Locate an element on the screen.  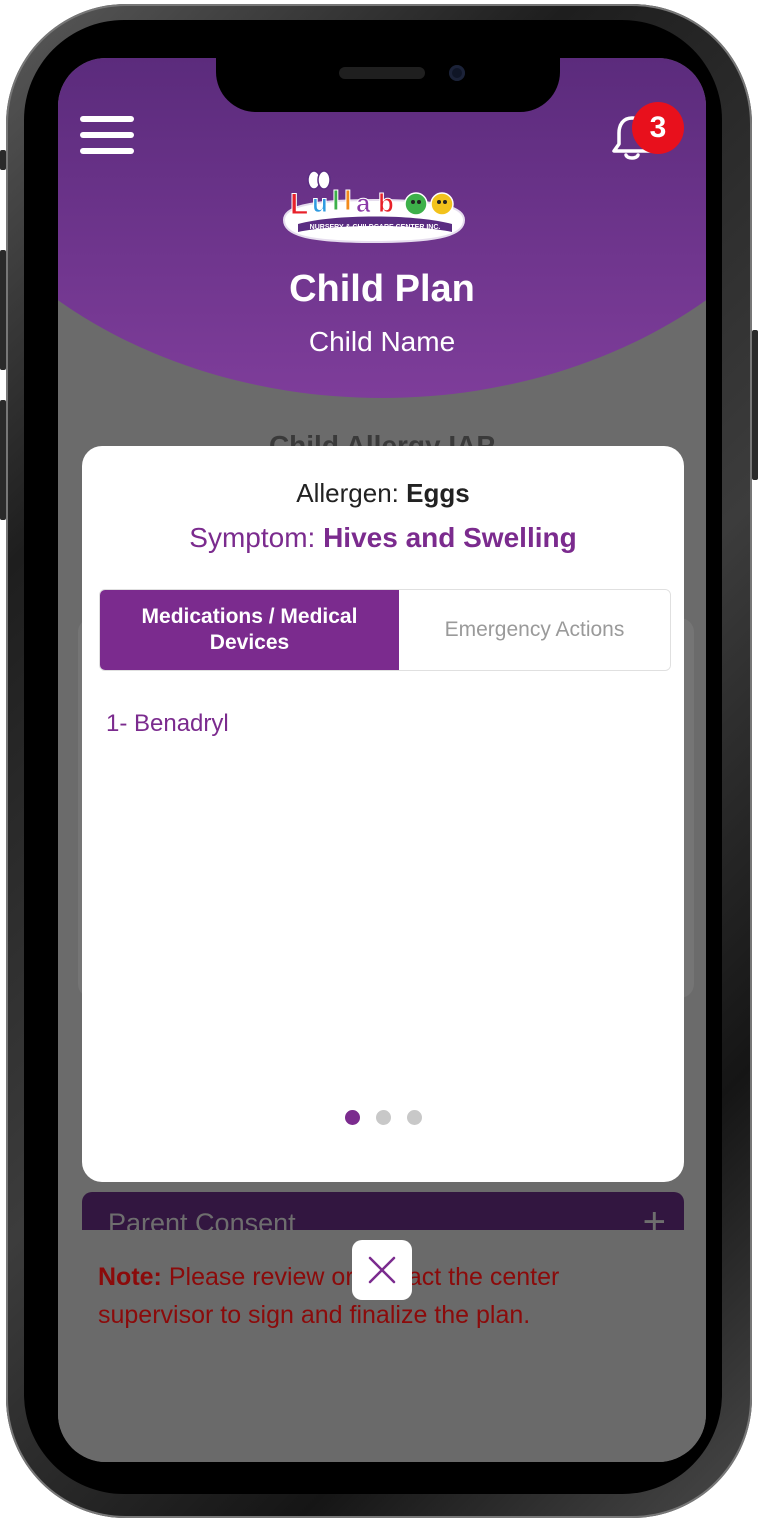
svg-text: a is located at coordinates (363, 203).